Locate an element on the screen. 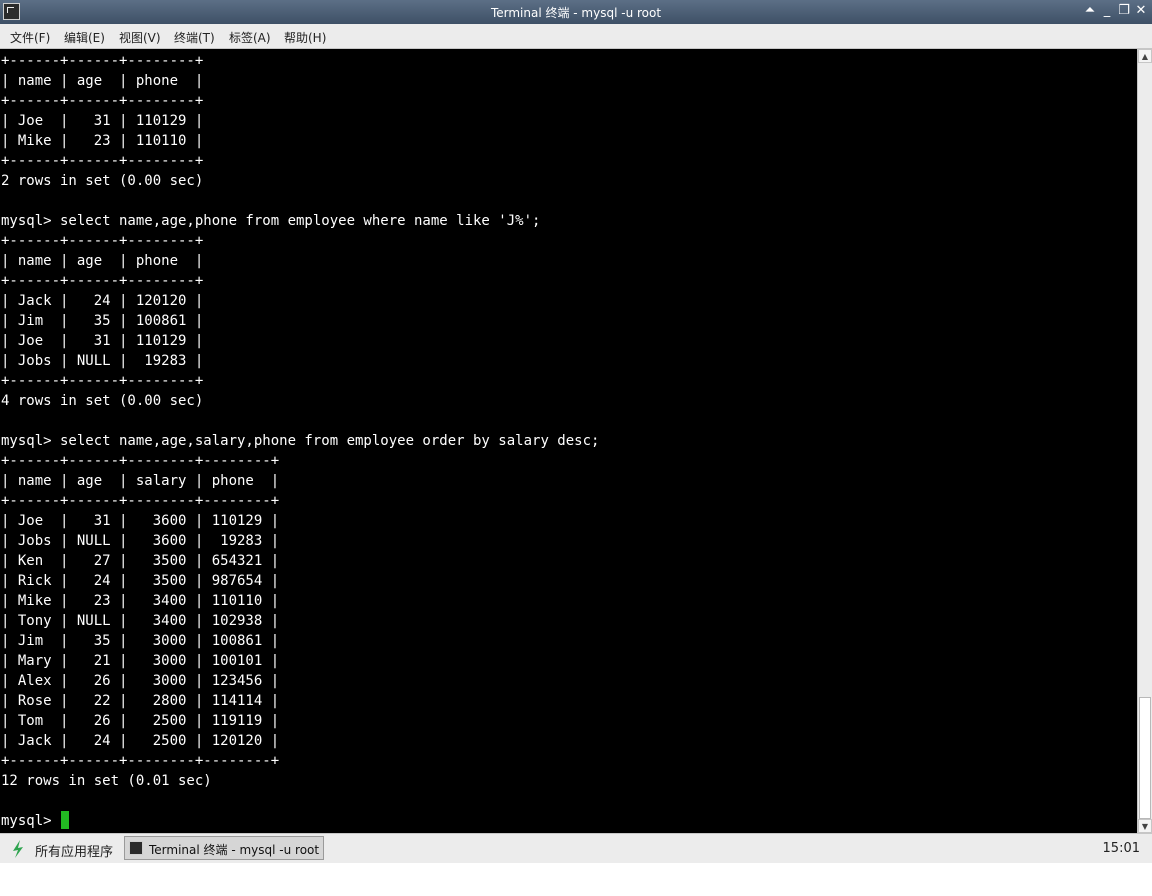 This screenshot has width=1152, height=896. minimize-icon: _ is located at coordinates (1107, 11).